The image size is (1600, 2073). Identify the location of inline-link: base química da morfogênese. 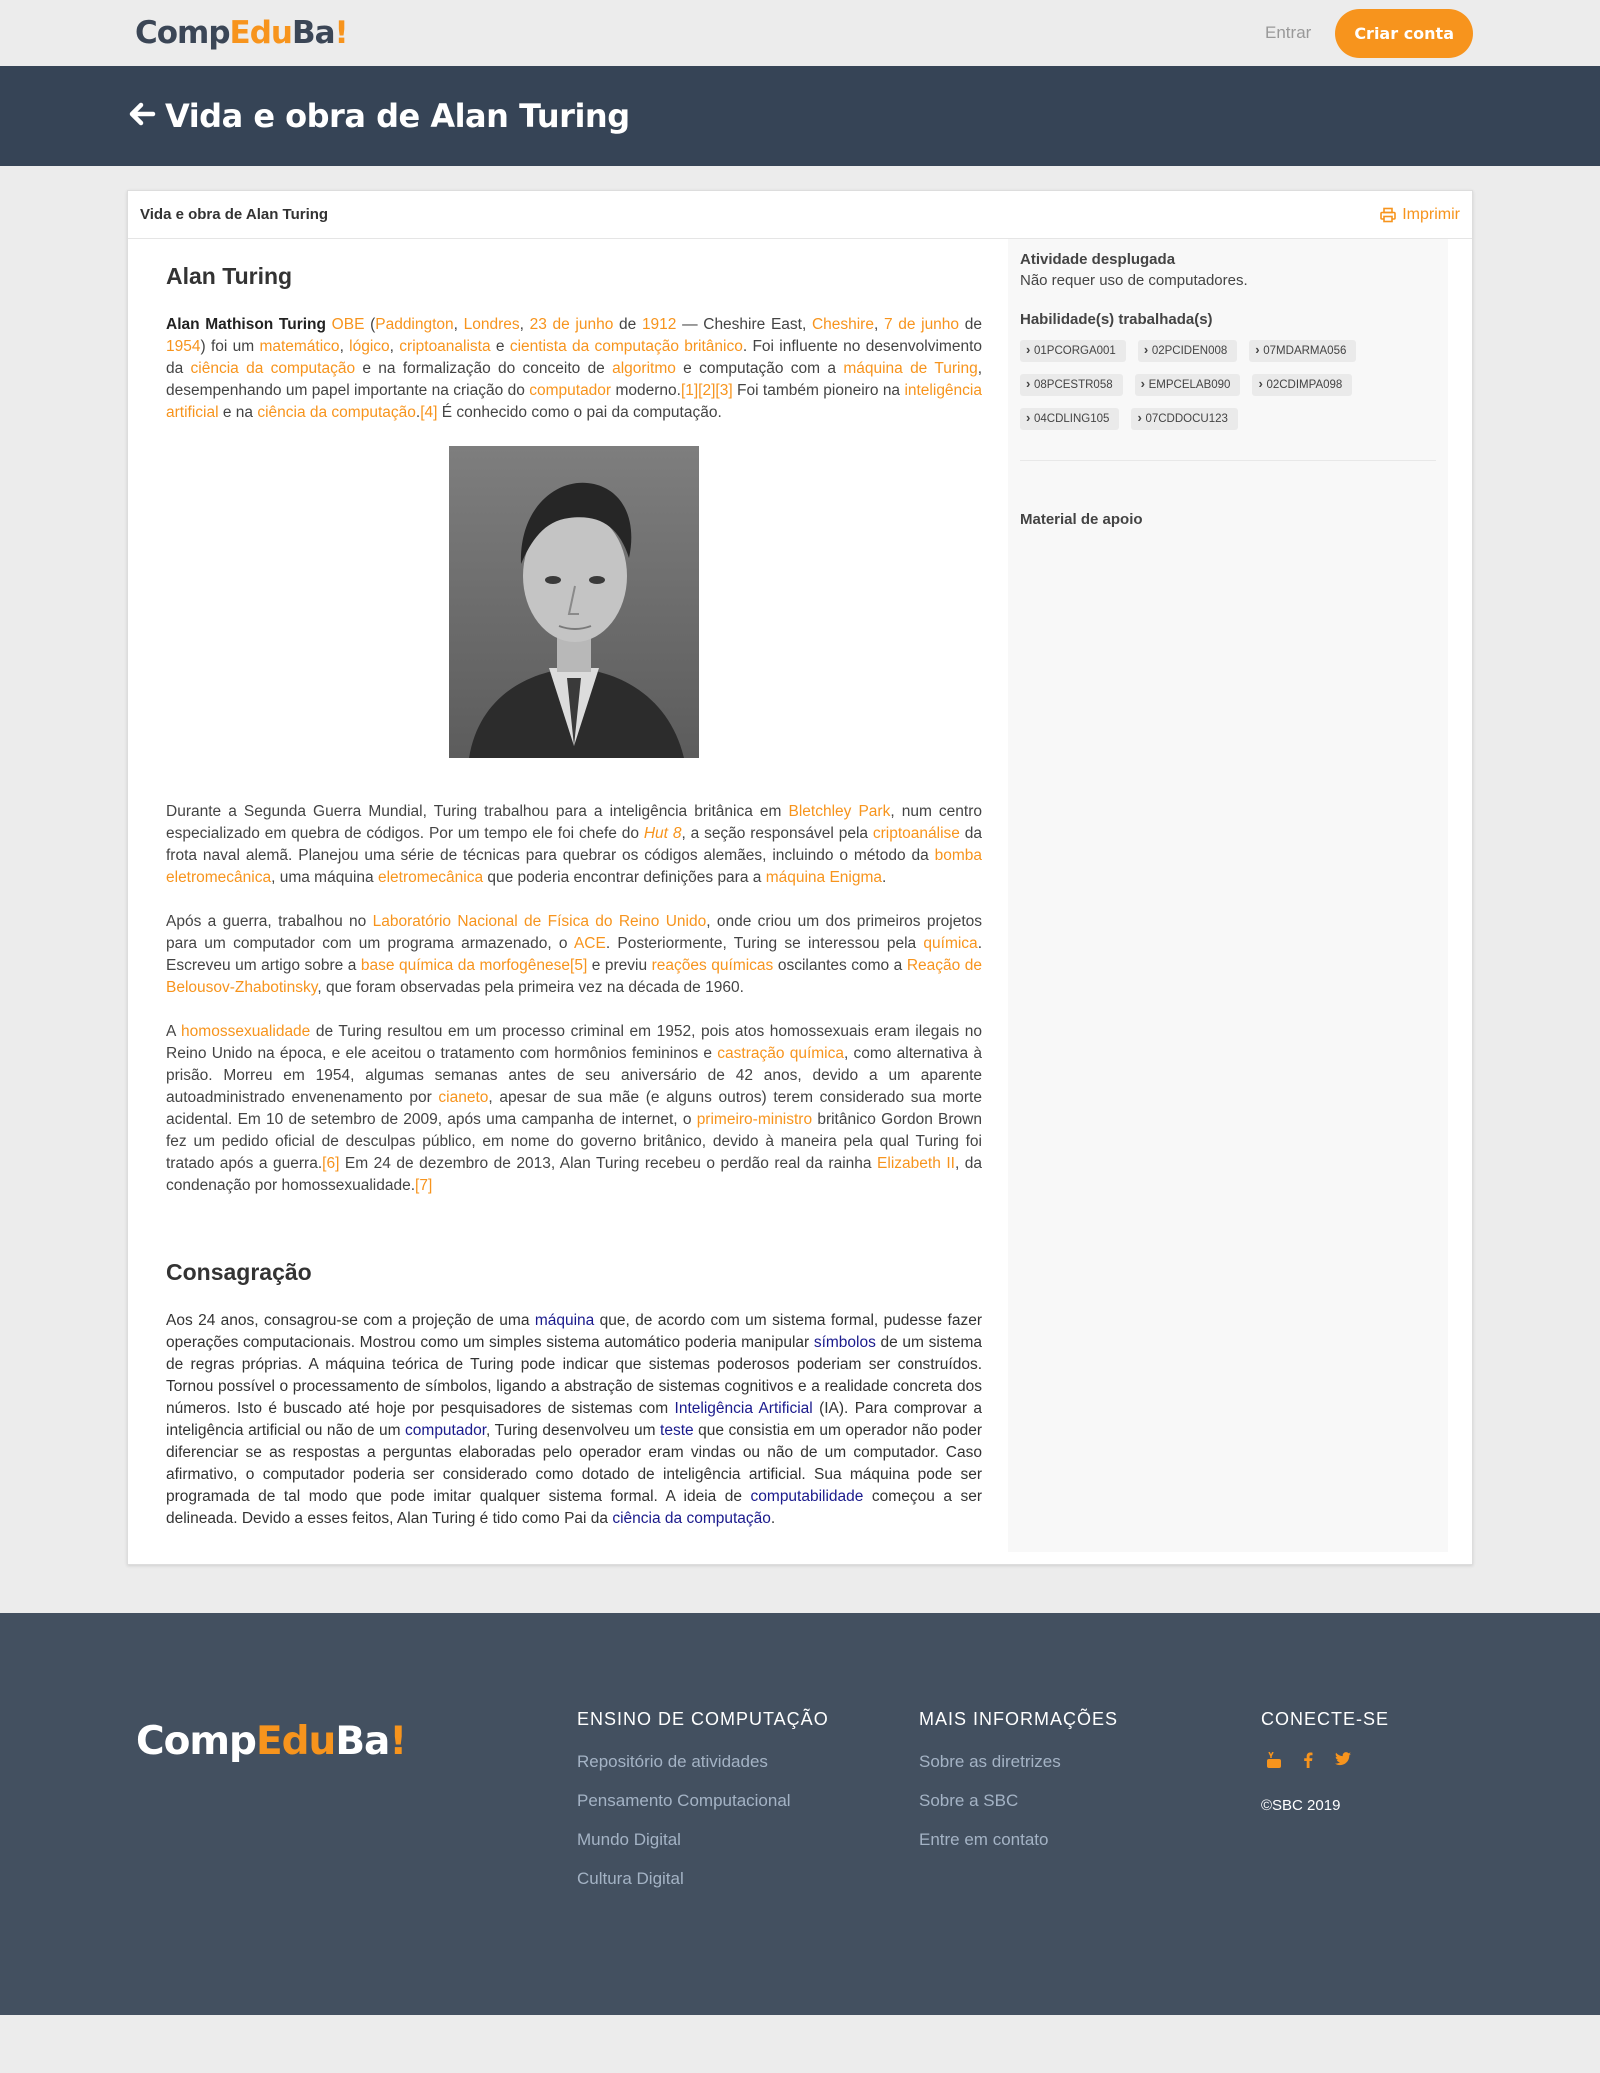
(465, 965).